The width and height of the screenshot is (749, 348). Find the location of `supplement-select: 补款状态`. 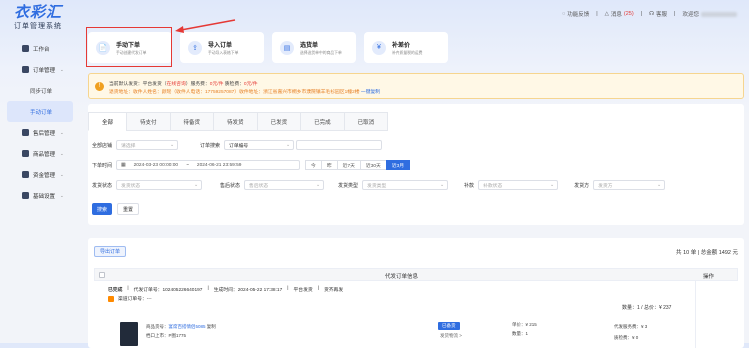

supplement-select: 补款状态 is located at coordinates (518, 185).